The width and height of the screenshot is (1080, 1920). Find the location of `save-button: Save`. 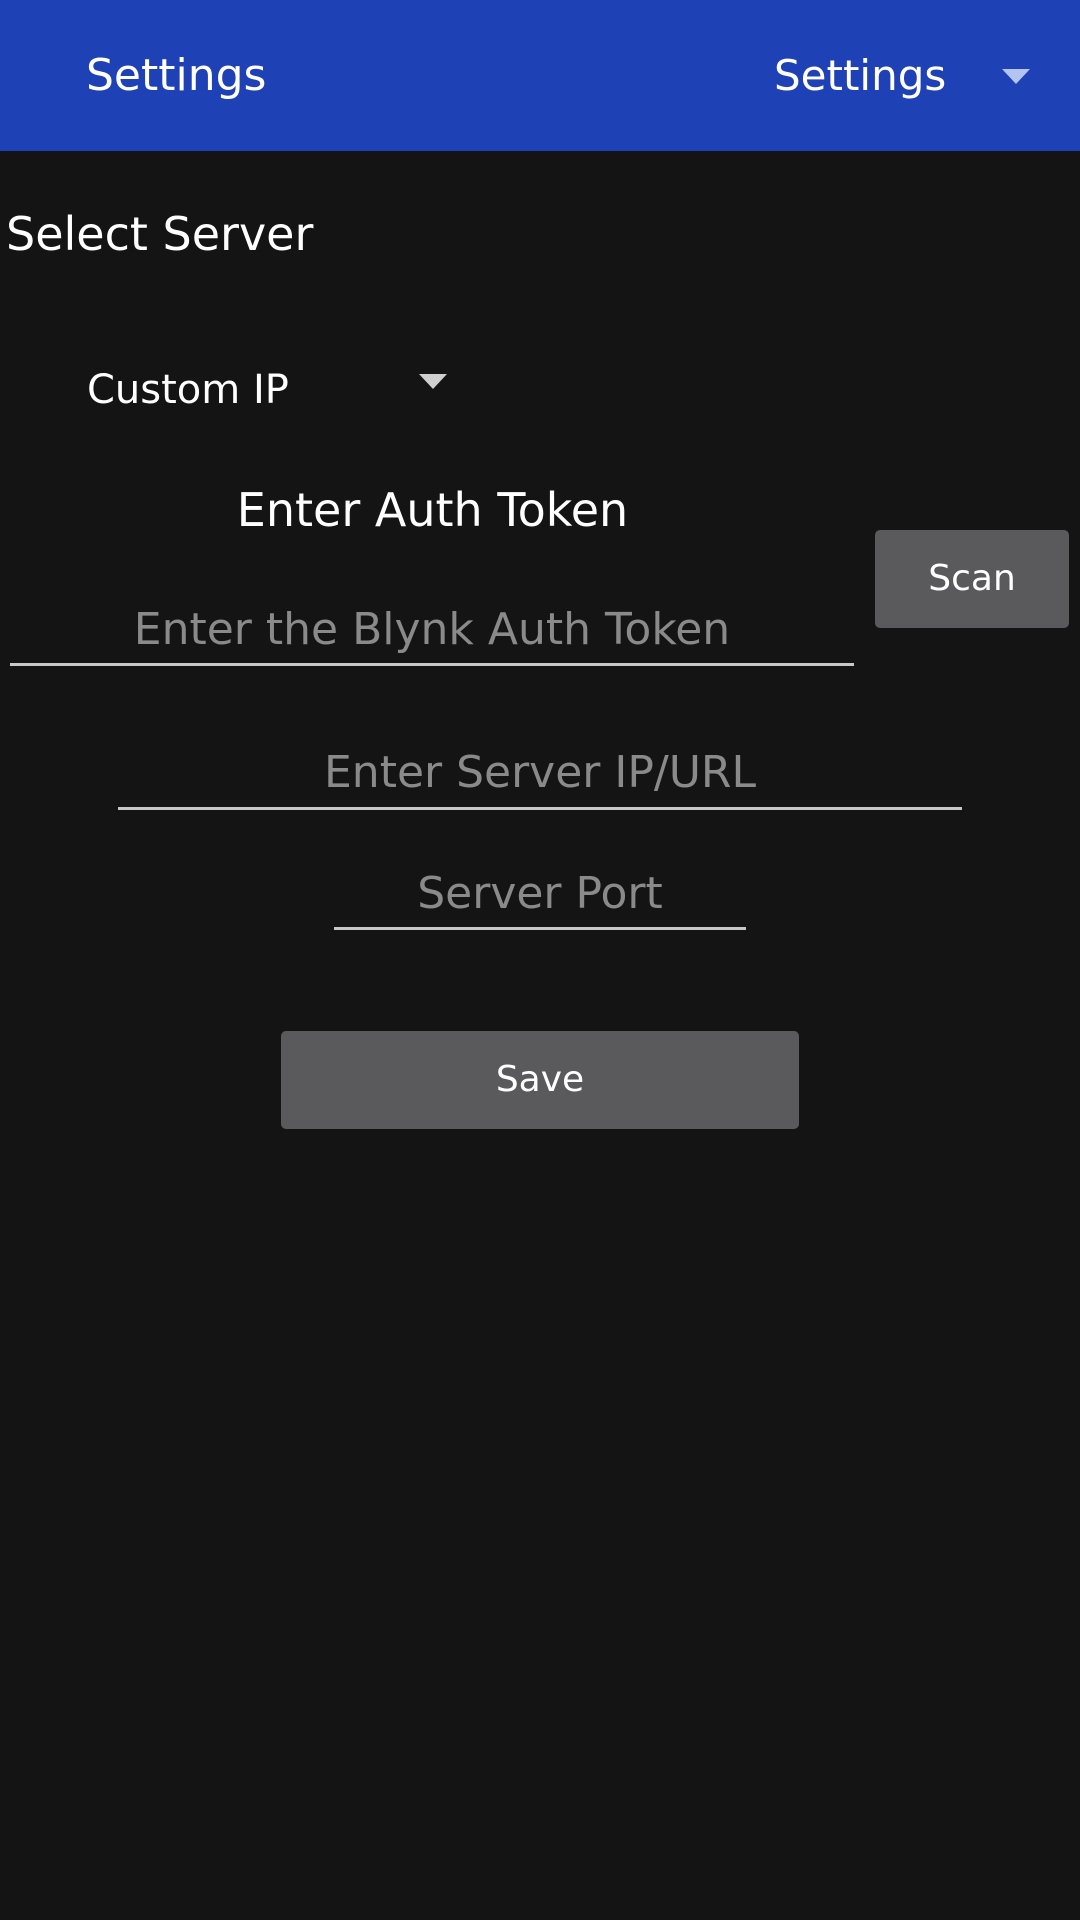

save-button: Save is located at coordinates (540, 1080).